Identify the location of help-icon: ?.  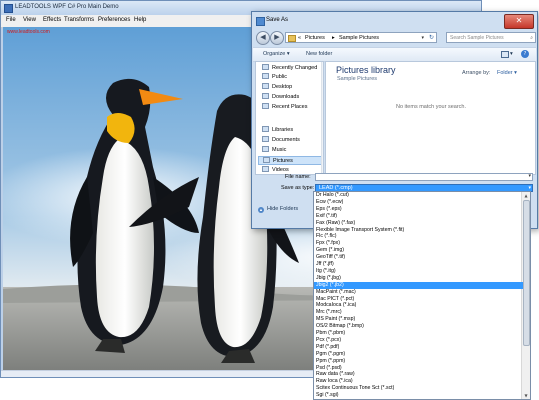
(525, 54).